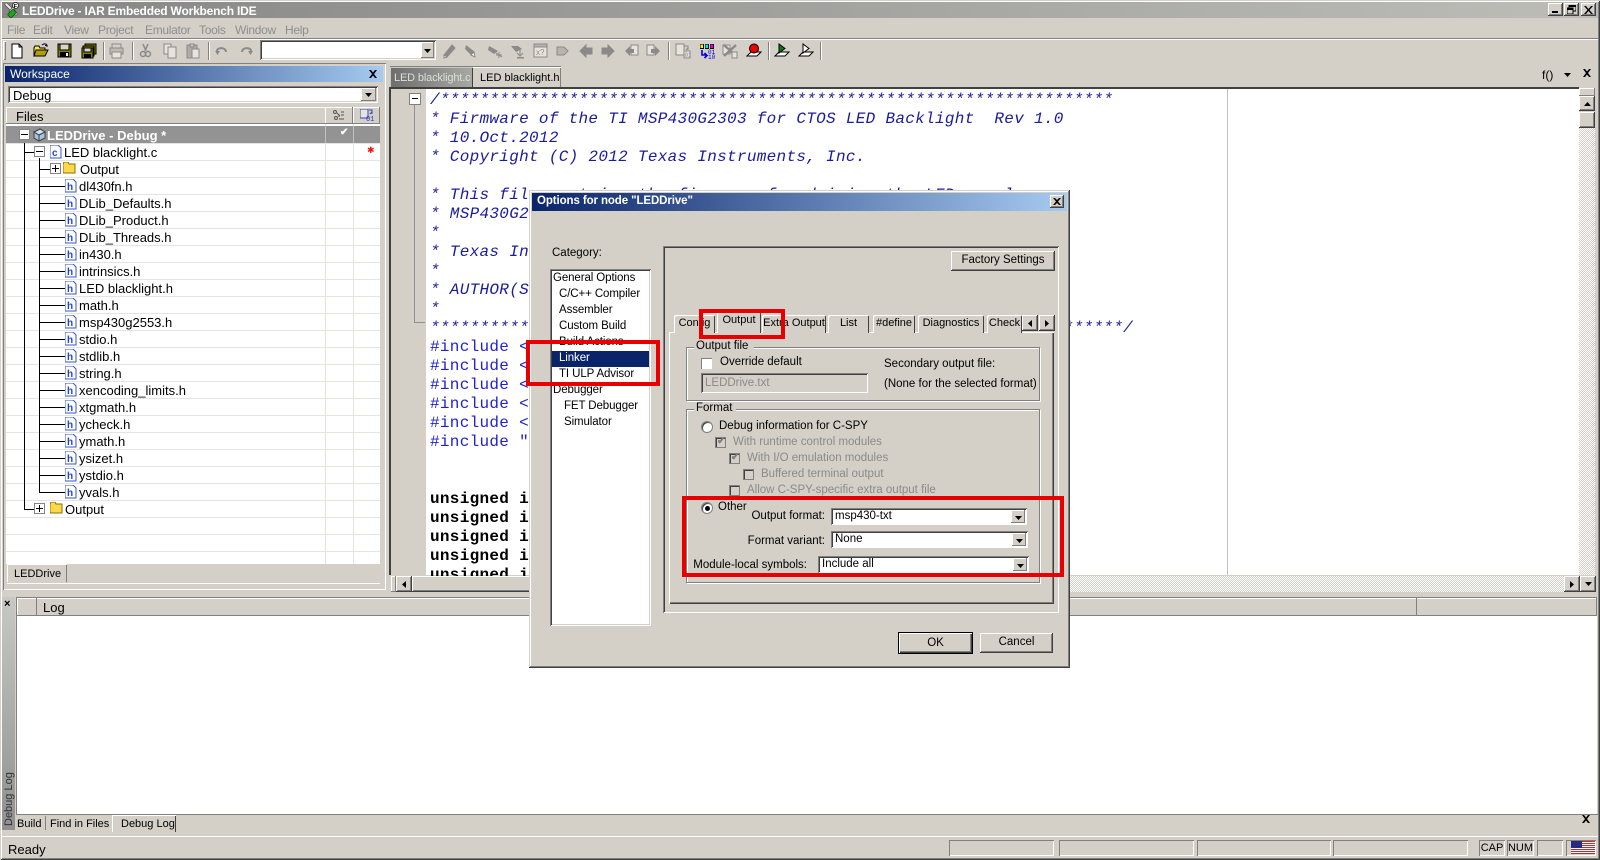 This screenshot has width=1600, height=860. What do you see at coordinates (55, 153) in the screenshot?
I see `svg-text: c` at bounding box center [55, 153].